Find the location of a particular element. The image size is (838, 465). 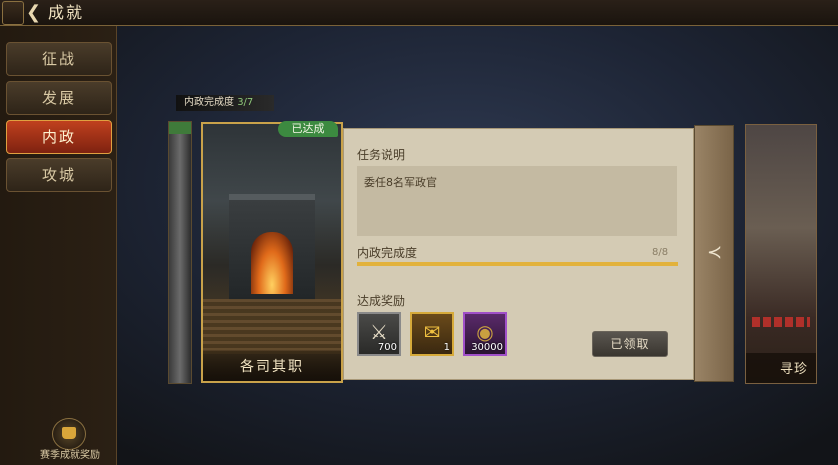

progress-header-count: 3/7 is located at coordinates (245, 102).